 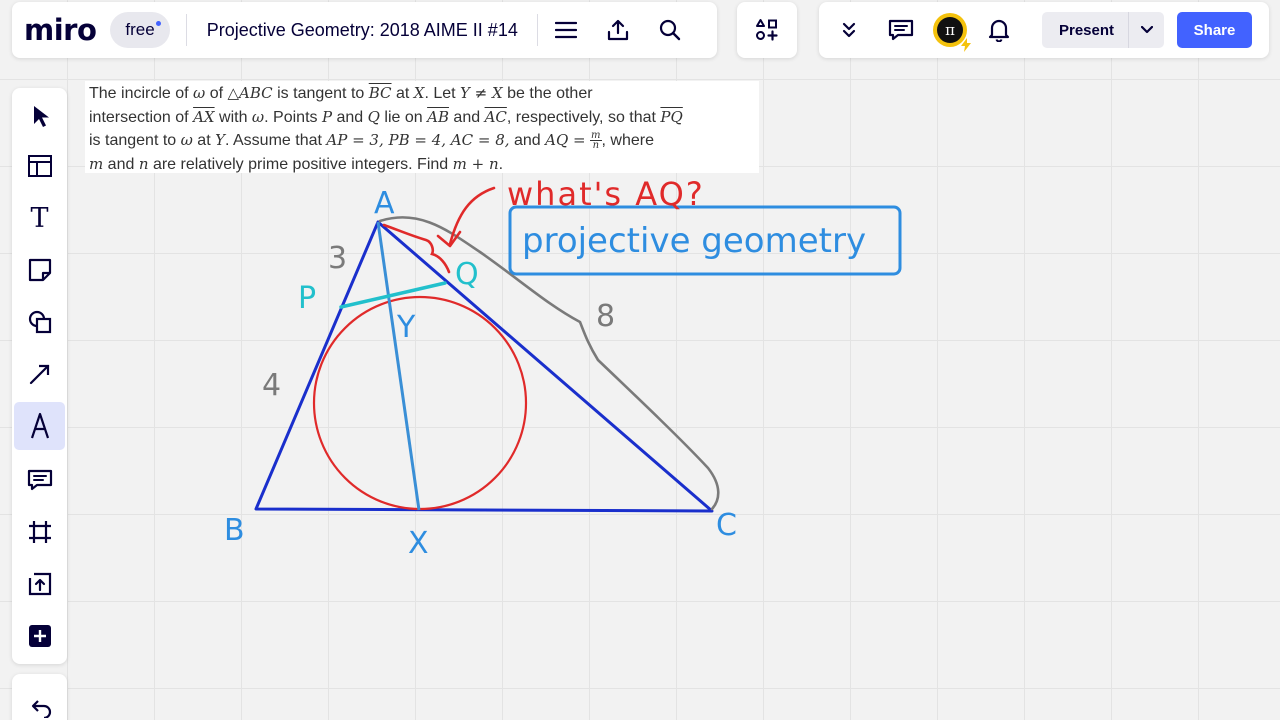 What do you see at coordinates (705, 240) in the screenshot?
I see `highlight-box` at bounding box center [705, 240].